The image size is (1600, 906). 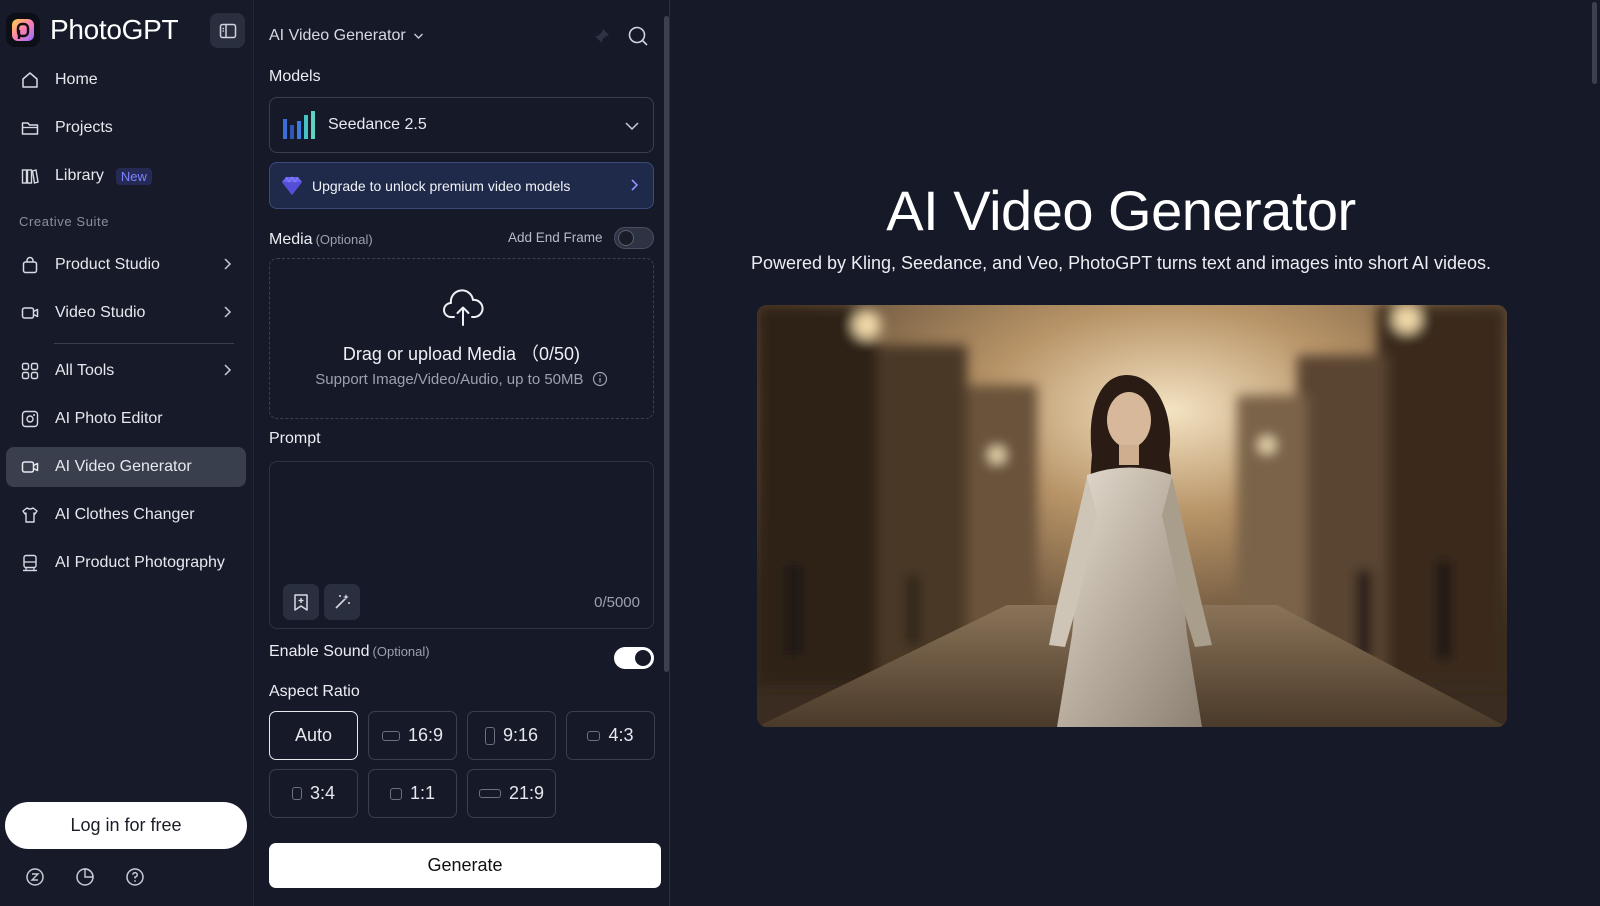 I want to click on sidebar-toggle-icon, so click(x=227, y=30).